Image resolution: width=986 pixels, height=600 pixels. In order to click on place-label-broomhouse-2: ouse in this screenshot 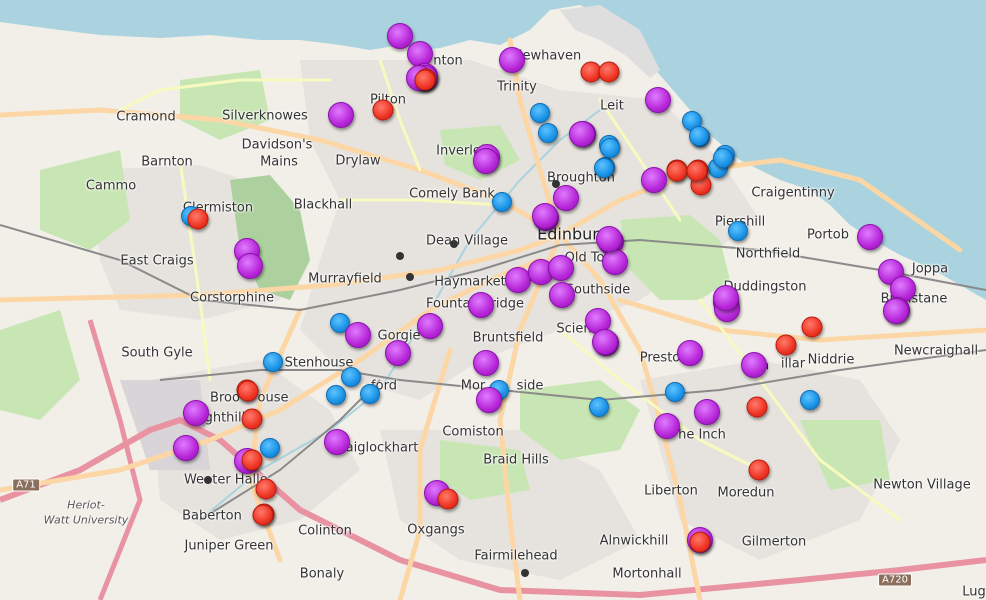, I will do `click(273, 398)`.